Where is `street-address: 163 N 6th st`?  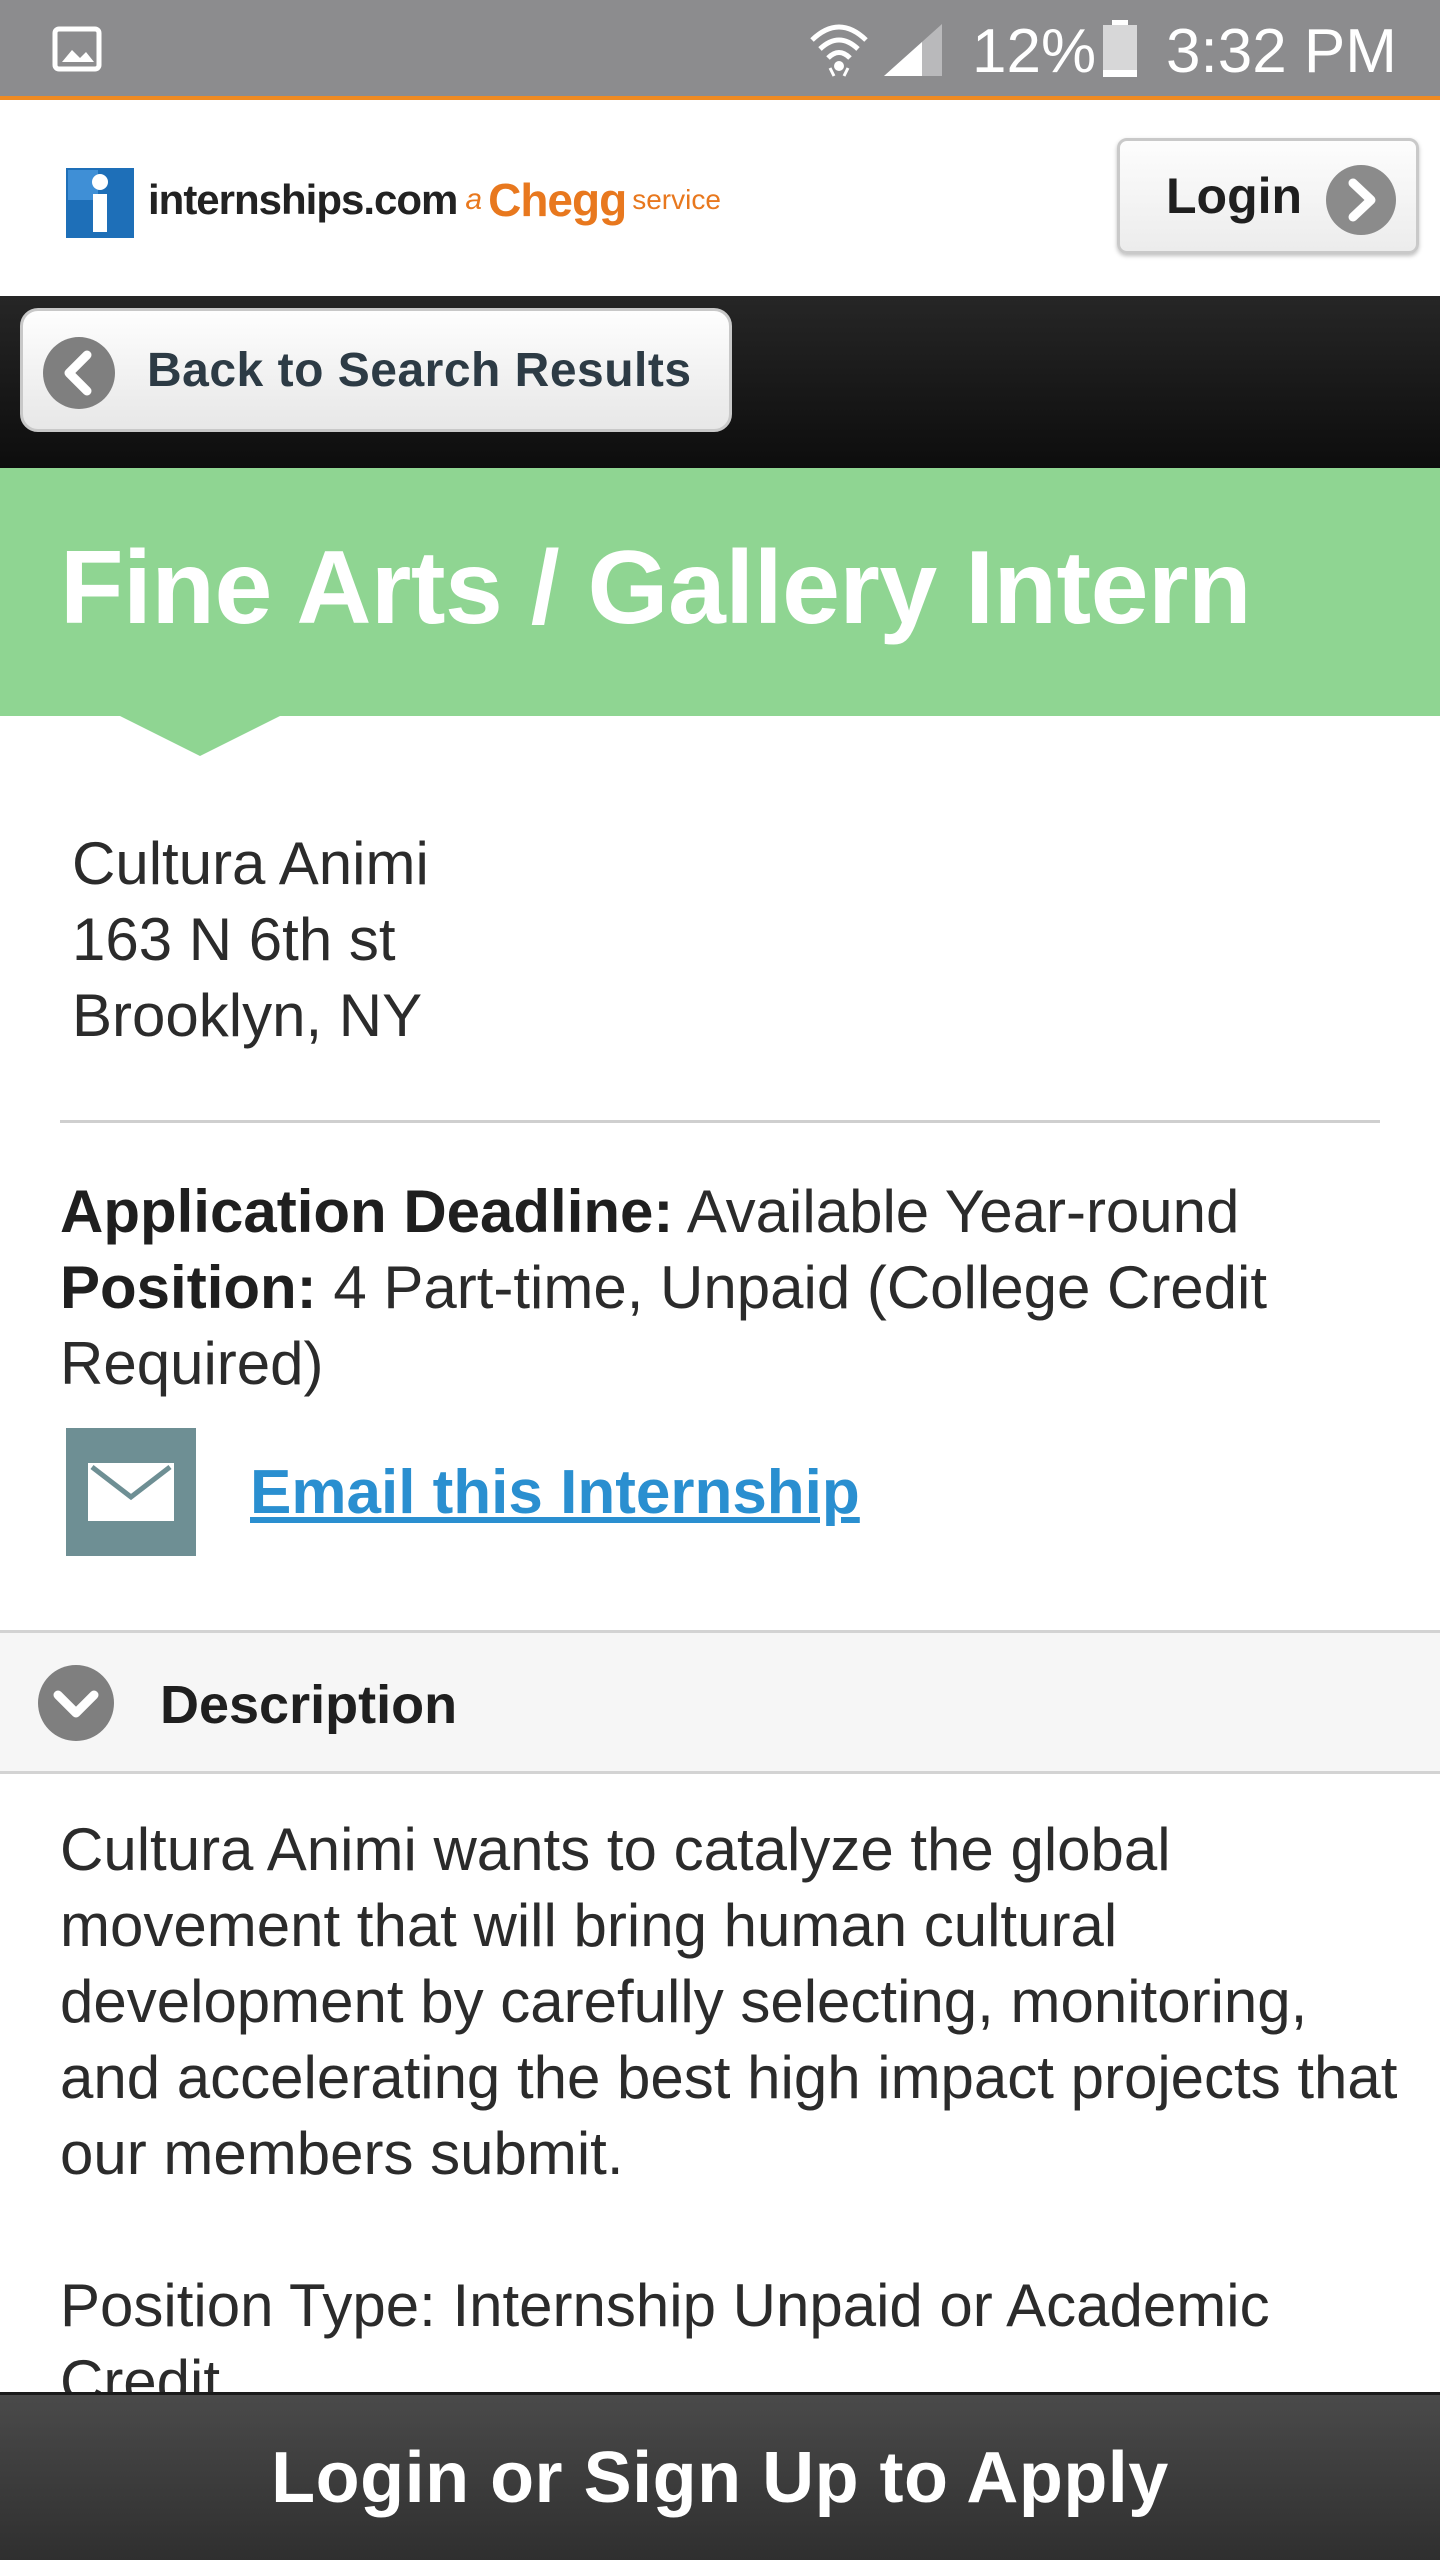
street-address: 163 N 6th st is located at coordinates (234, 939).